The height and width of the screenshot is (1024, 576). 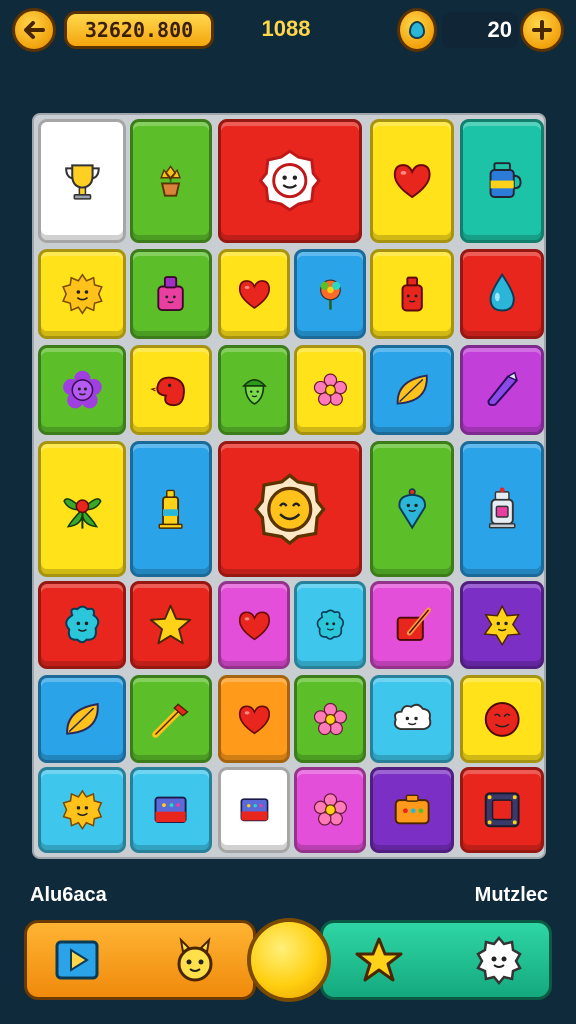 I want to click on tile-green-box, so click(x=254, y=810).